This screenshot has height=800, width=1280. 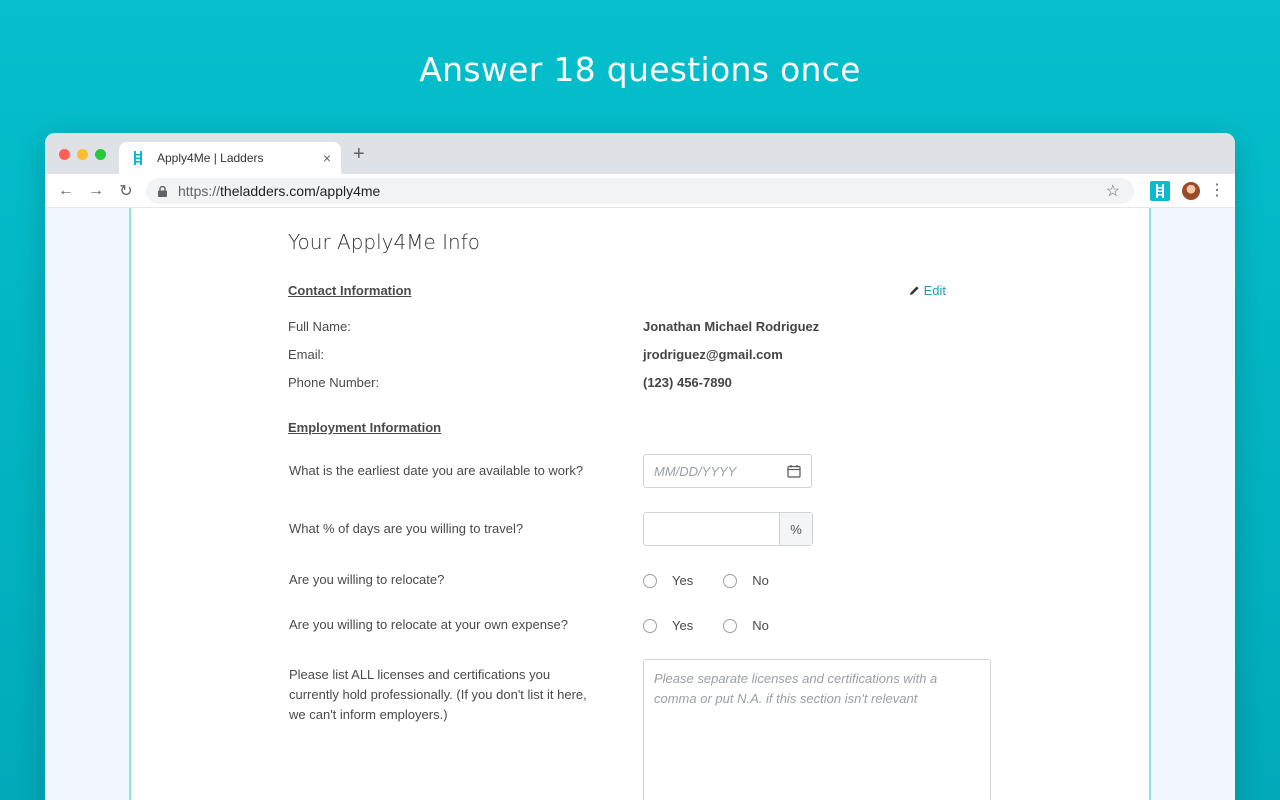 I want to click on page-title: Your Apply4Me Info, so click(x=384, y=242).